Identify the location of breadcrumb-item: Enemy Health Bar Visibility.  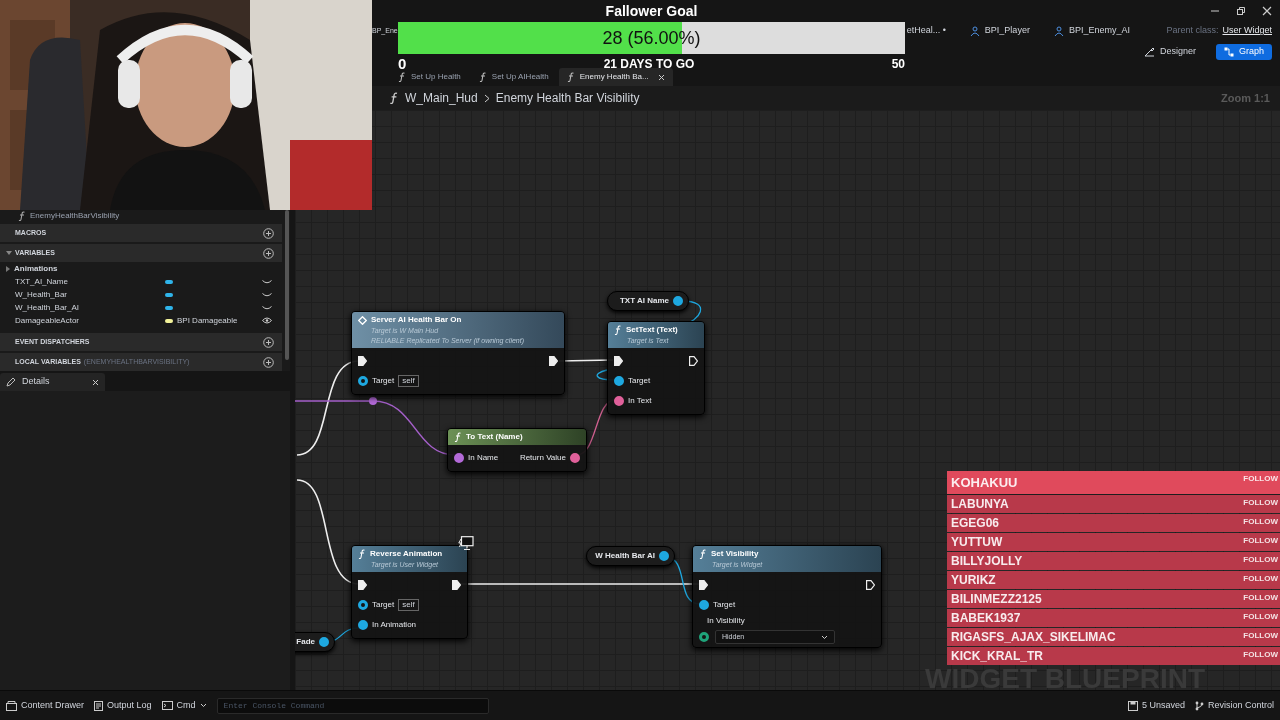
(567, 98).